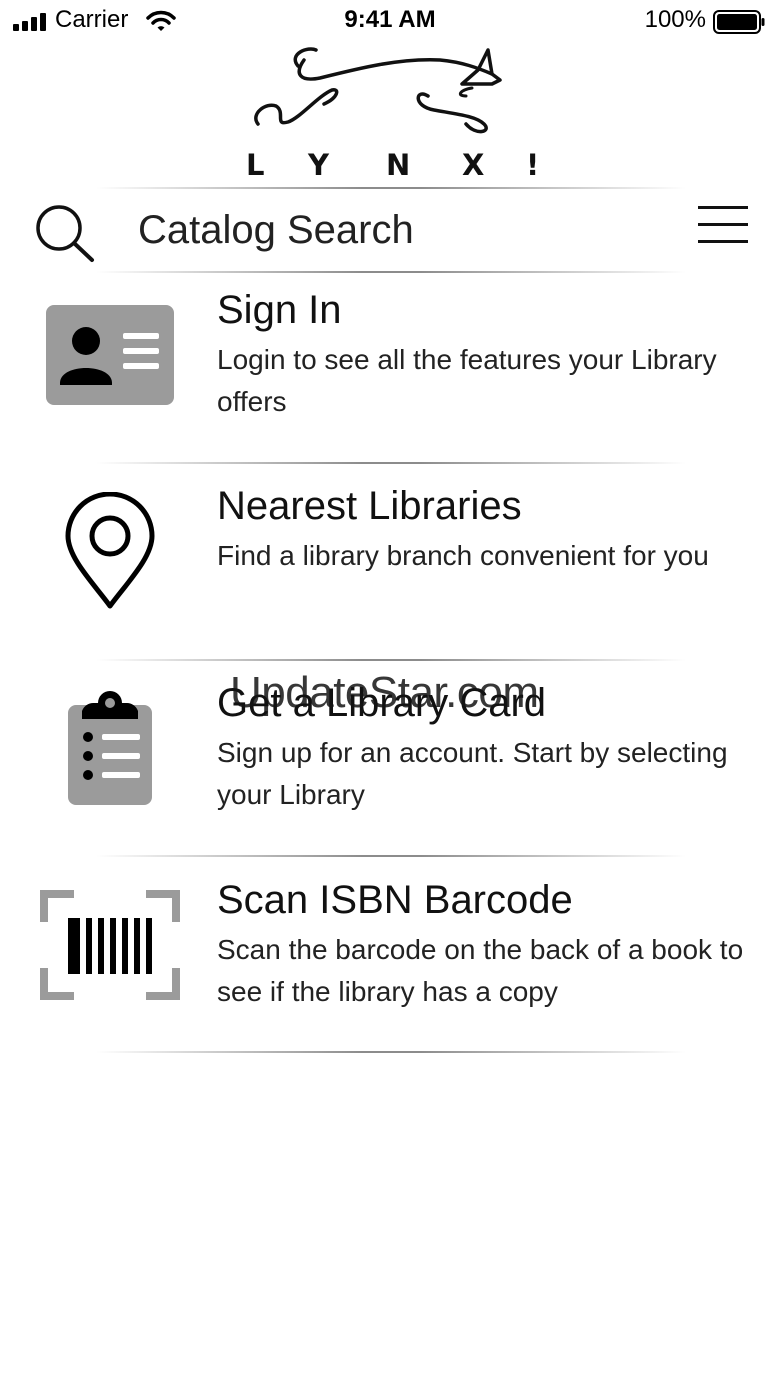  I want to click on menu-item-title: Sign In, so click(279, 310).